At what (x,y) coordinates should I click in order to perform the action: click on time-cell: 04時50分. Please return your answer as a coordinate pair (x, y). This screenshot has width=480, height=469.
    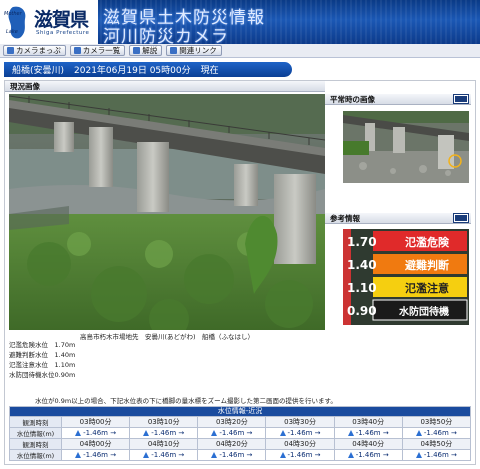
    Looking at the image, I should click on (436, 444).